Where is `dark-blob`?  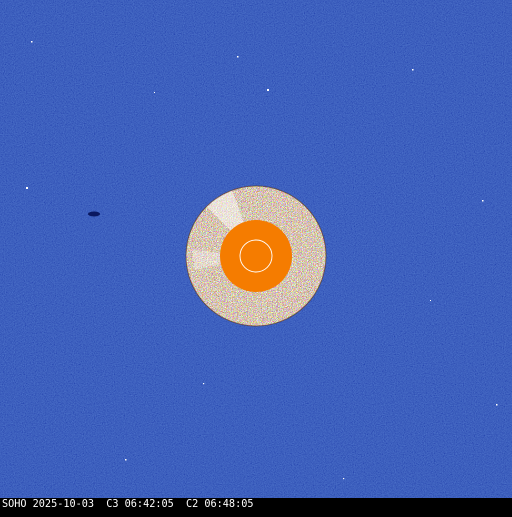
dark-blob is located at coordinates (94, 214).